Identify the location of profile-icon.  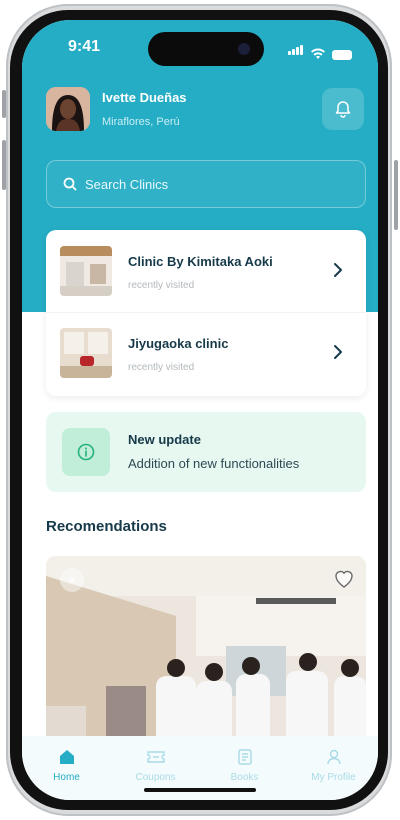
(333, 757).